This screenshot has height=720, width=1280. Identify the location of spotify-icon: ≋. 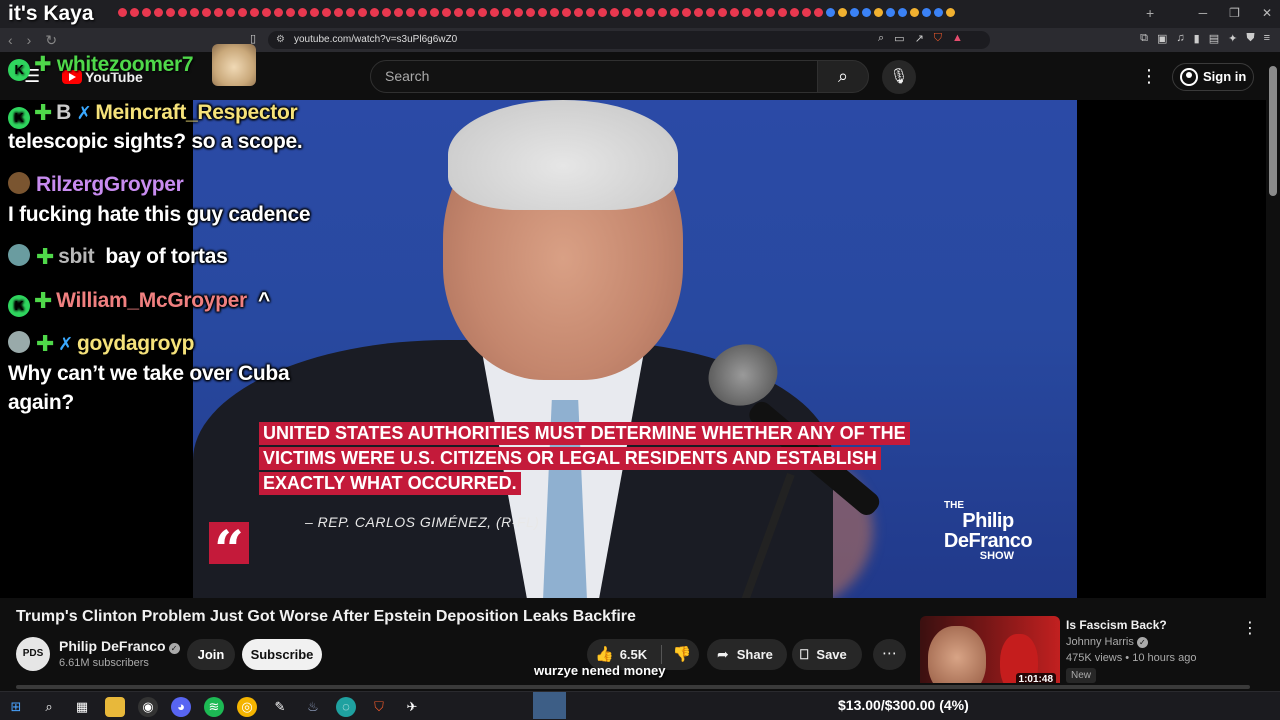
(214, 707).